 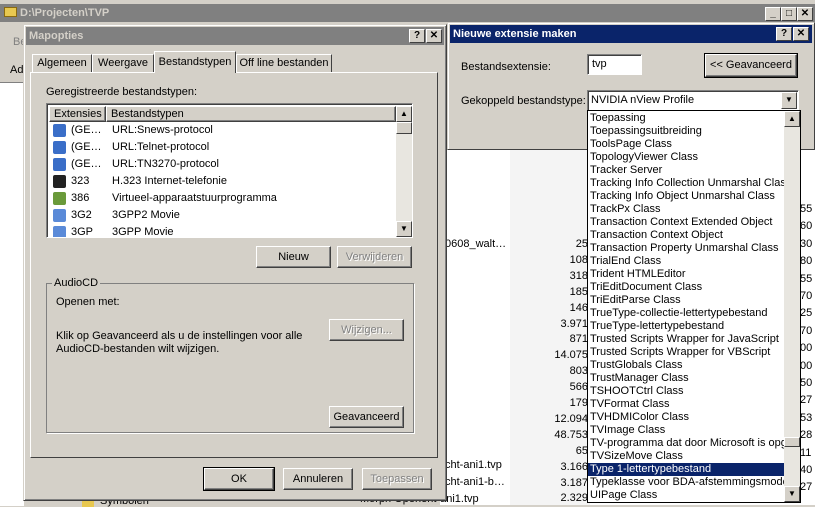 I want to click on file-size: 179, so click(x=578, y=403).